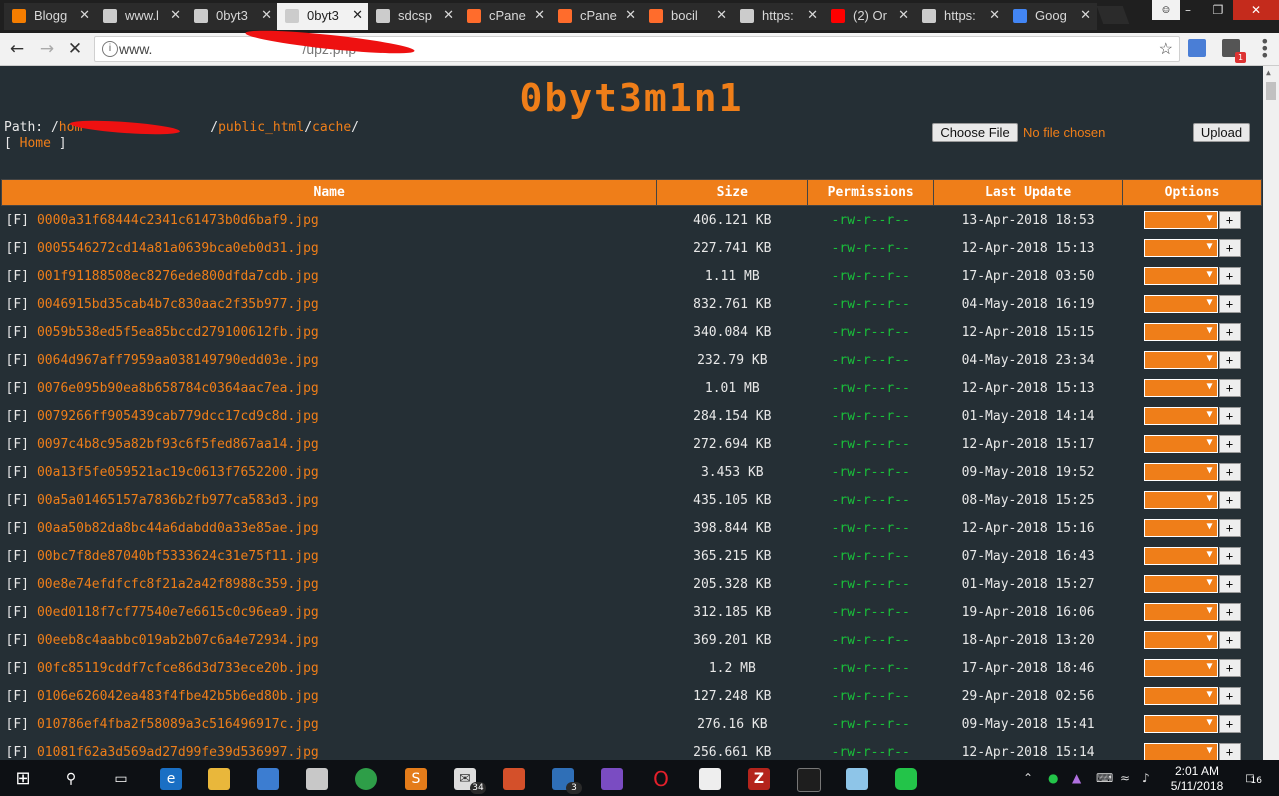 This screenshot has height=796, width=1279. I want to click on filezilla-icon: Z, so click(759, 779).